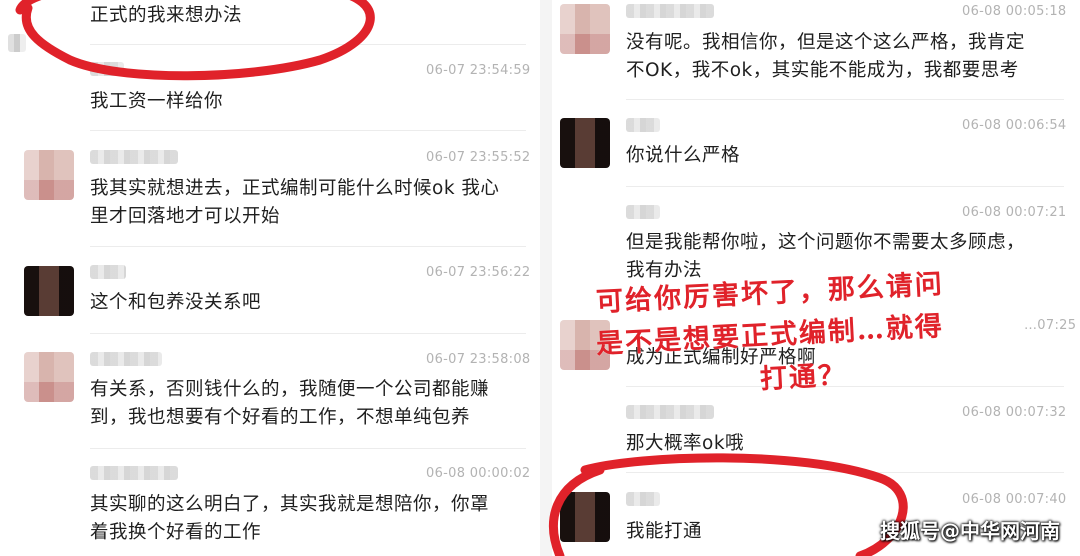 The image size is (1080, 556). I want to click on message-text: 那大概率ok哦, so click(685, 443).